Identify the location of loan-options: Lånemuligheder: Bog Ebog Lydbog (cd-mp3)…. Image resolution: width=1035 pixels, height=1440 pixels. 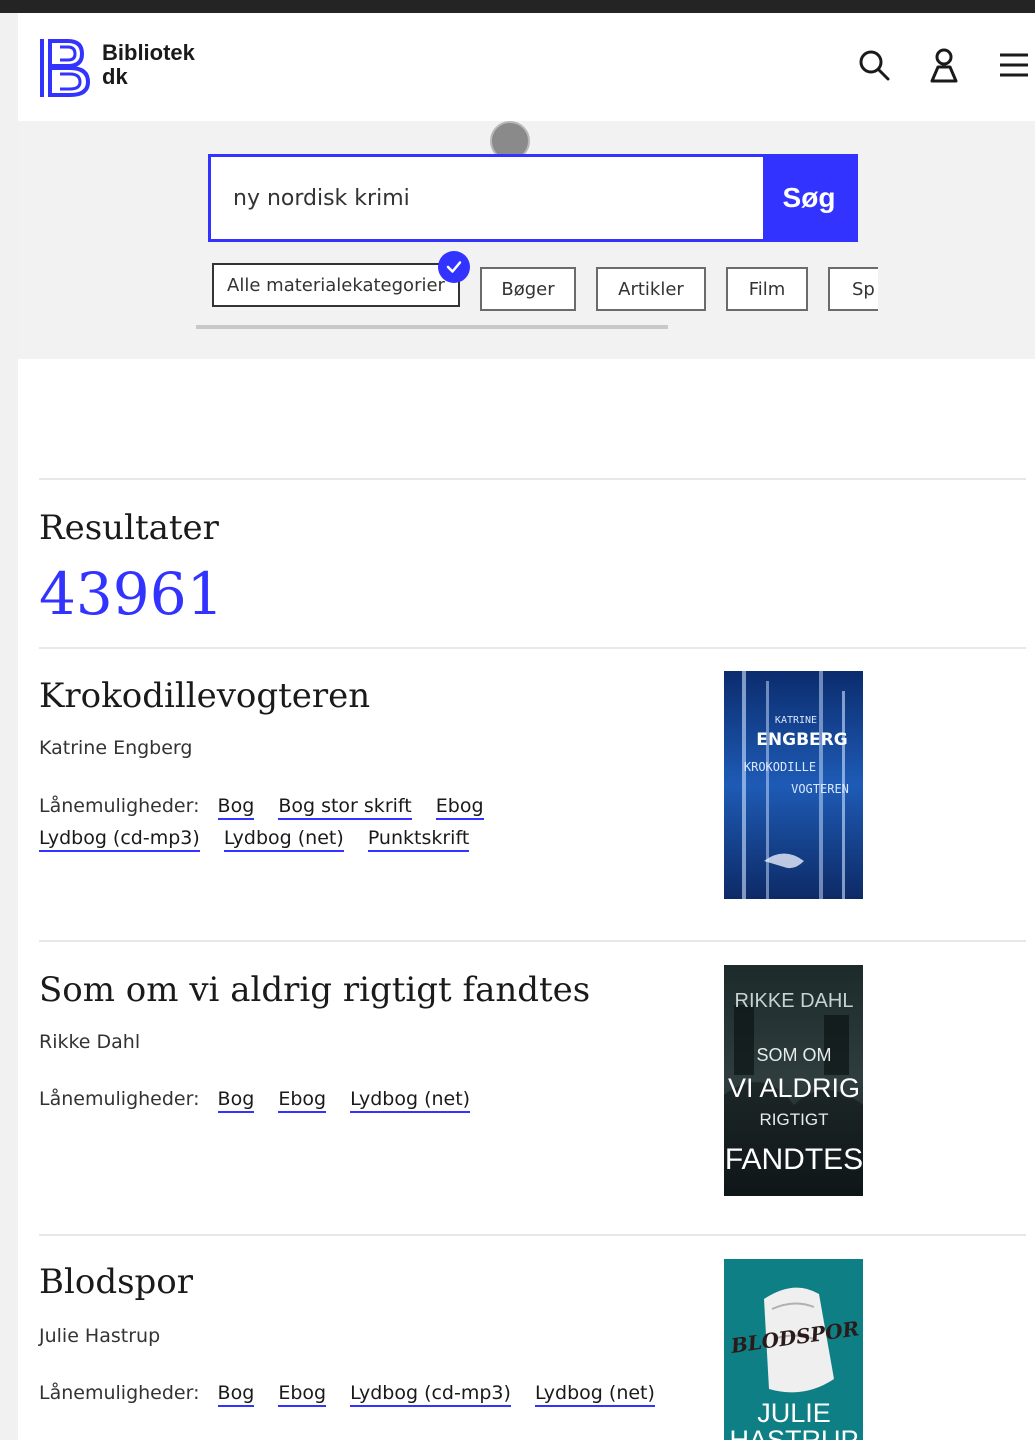
(359, 1393).